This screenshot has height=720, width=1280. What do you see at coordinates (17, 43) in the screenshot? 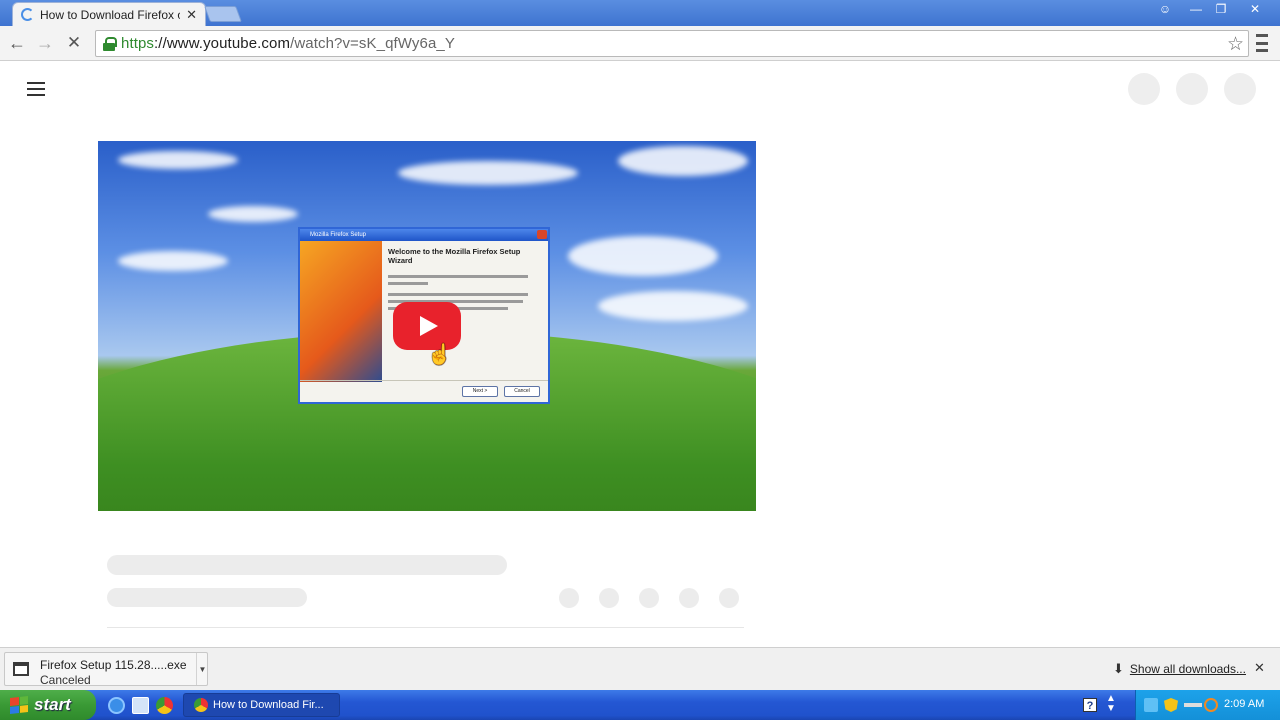
I see `back-arrow-icon: ←` at bounding box center [17, 43].